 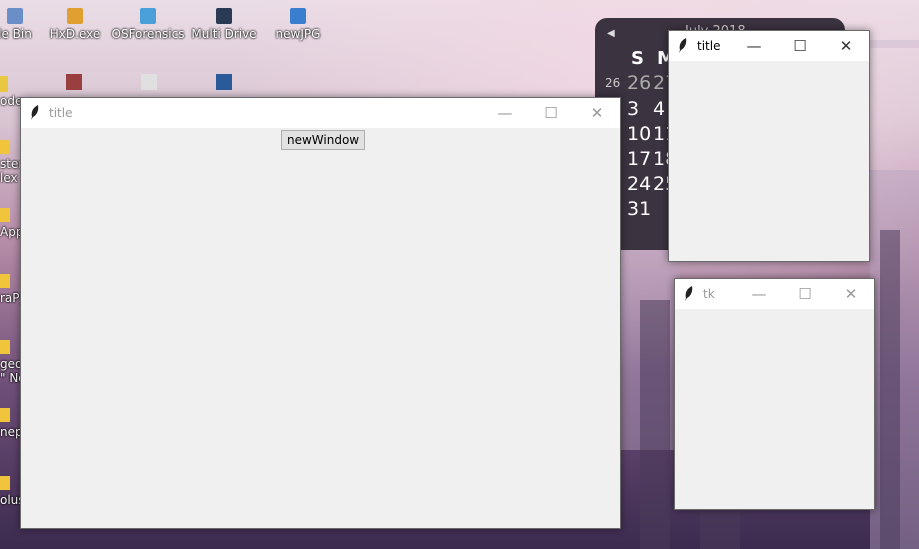 I want to click on hxd-icon, so click(x=75, y=16).